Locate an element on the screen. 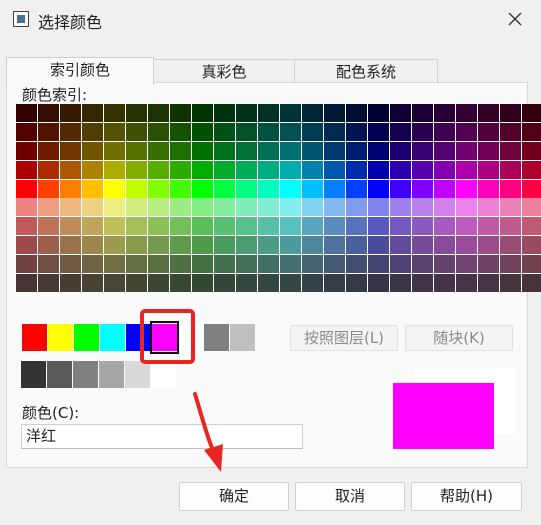 Image resolution: width=541 pixels, height=525 pixels. help-button: 帮助(H) is located at coordinates (466, 496).